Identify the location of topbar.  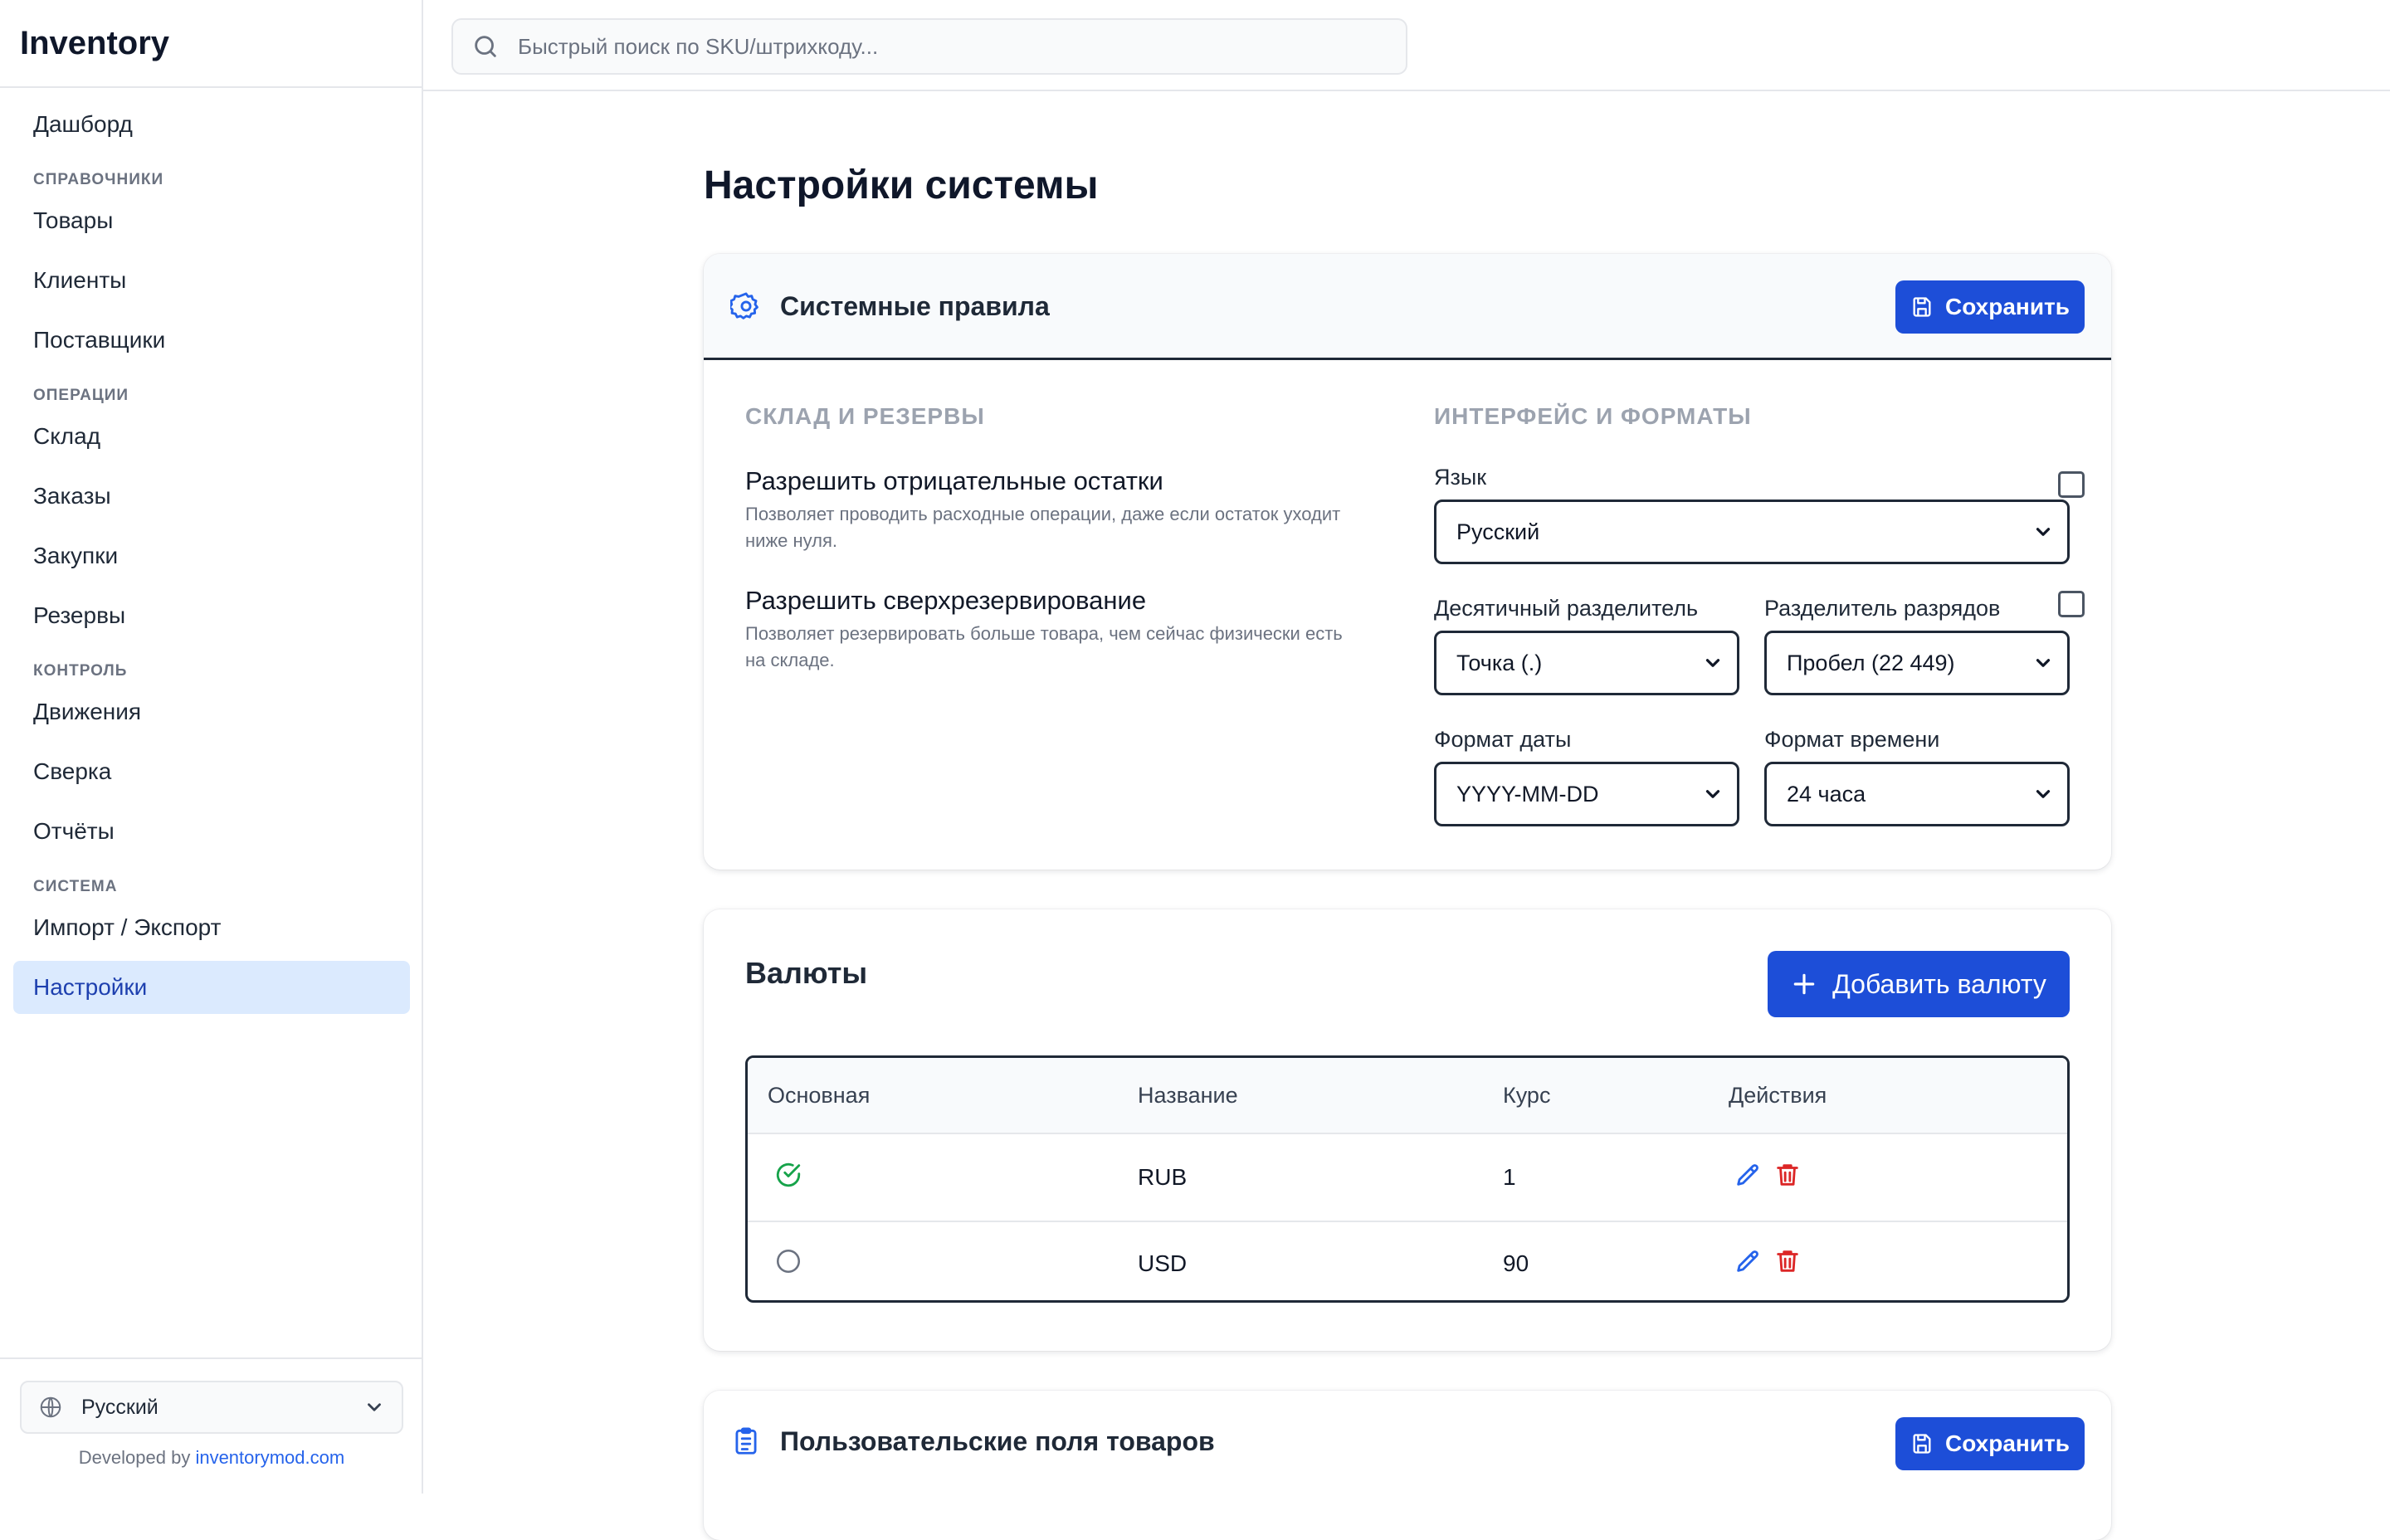
(1406, 45).